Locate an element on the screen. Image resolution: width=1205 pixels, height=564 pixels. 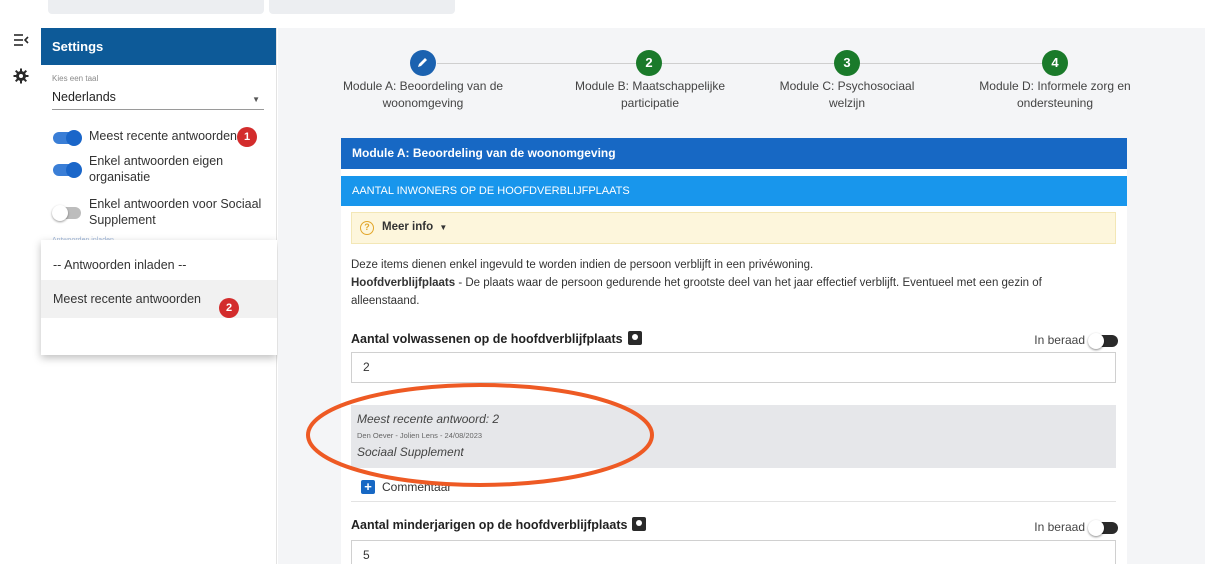
annotation-badge-1: 1 is located at coordinates (247, 137).